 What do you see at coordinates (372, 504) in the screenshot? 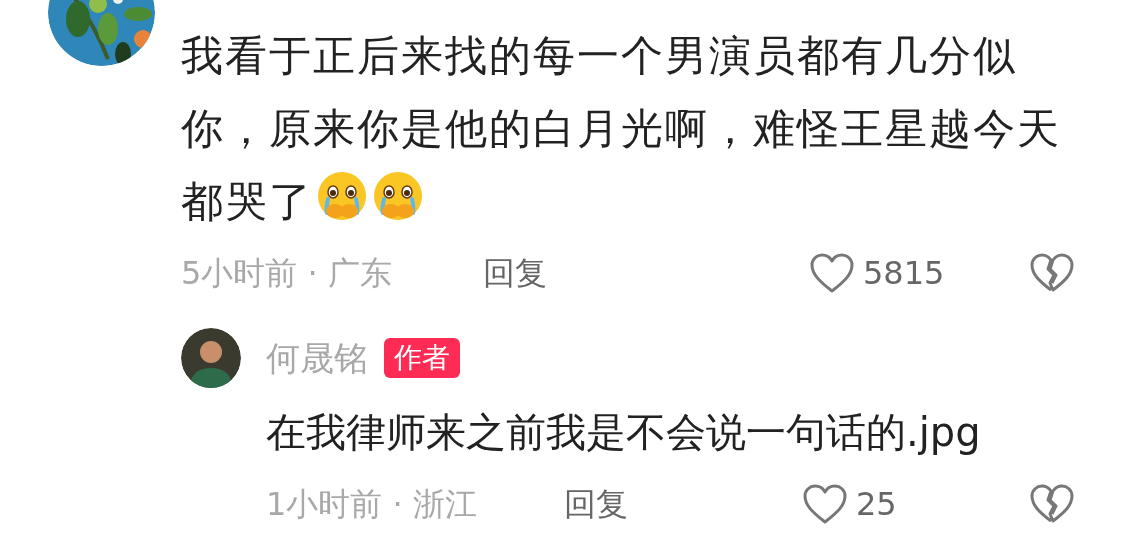
I see `time-location: 1小时前 · 浙江` at bounding box center [372, 504].